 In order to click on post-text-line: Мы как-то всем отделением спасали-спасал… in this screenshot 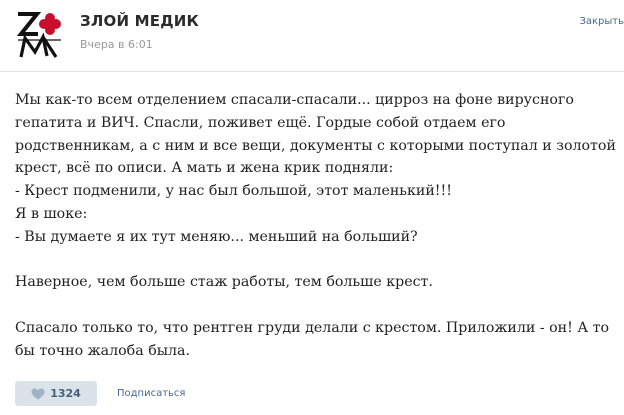, I will do `click(294, 100)`.